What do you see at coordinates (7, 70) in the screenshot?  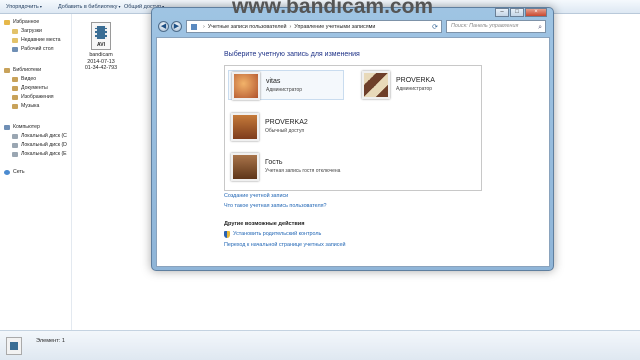 I see `library-icon` at bounding box center [7, 70].